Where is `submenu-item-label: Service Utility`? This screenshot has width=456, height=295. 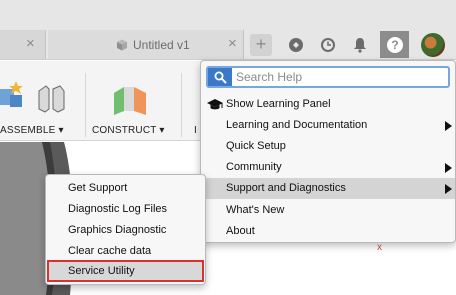 submenu-item-label: Service Utility is located at coordinates (101, 271).